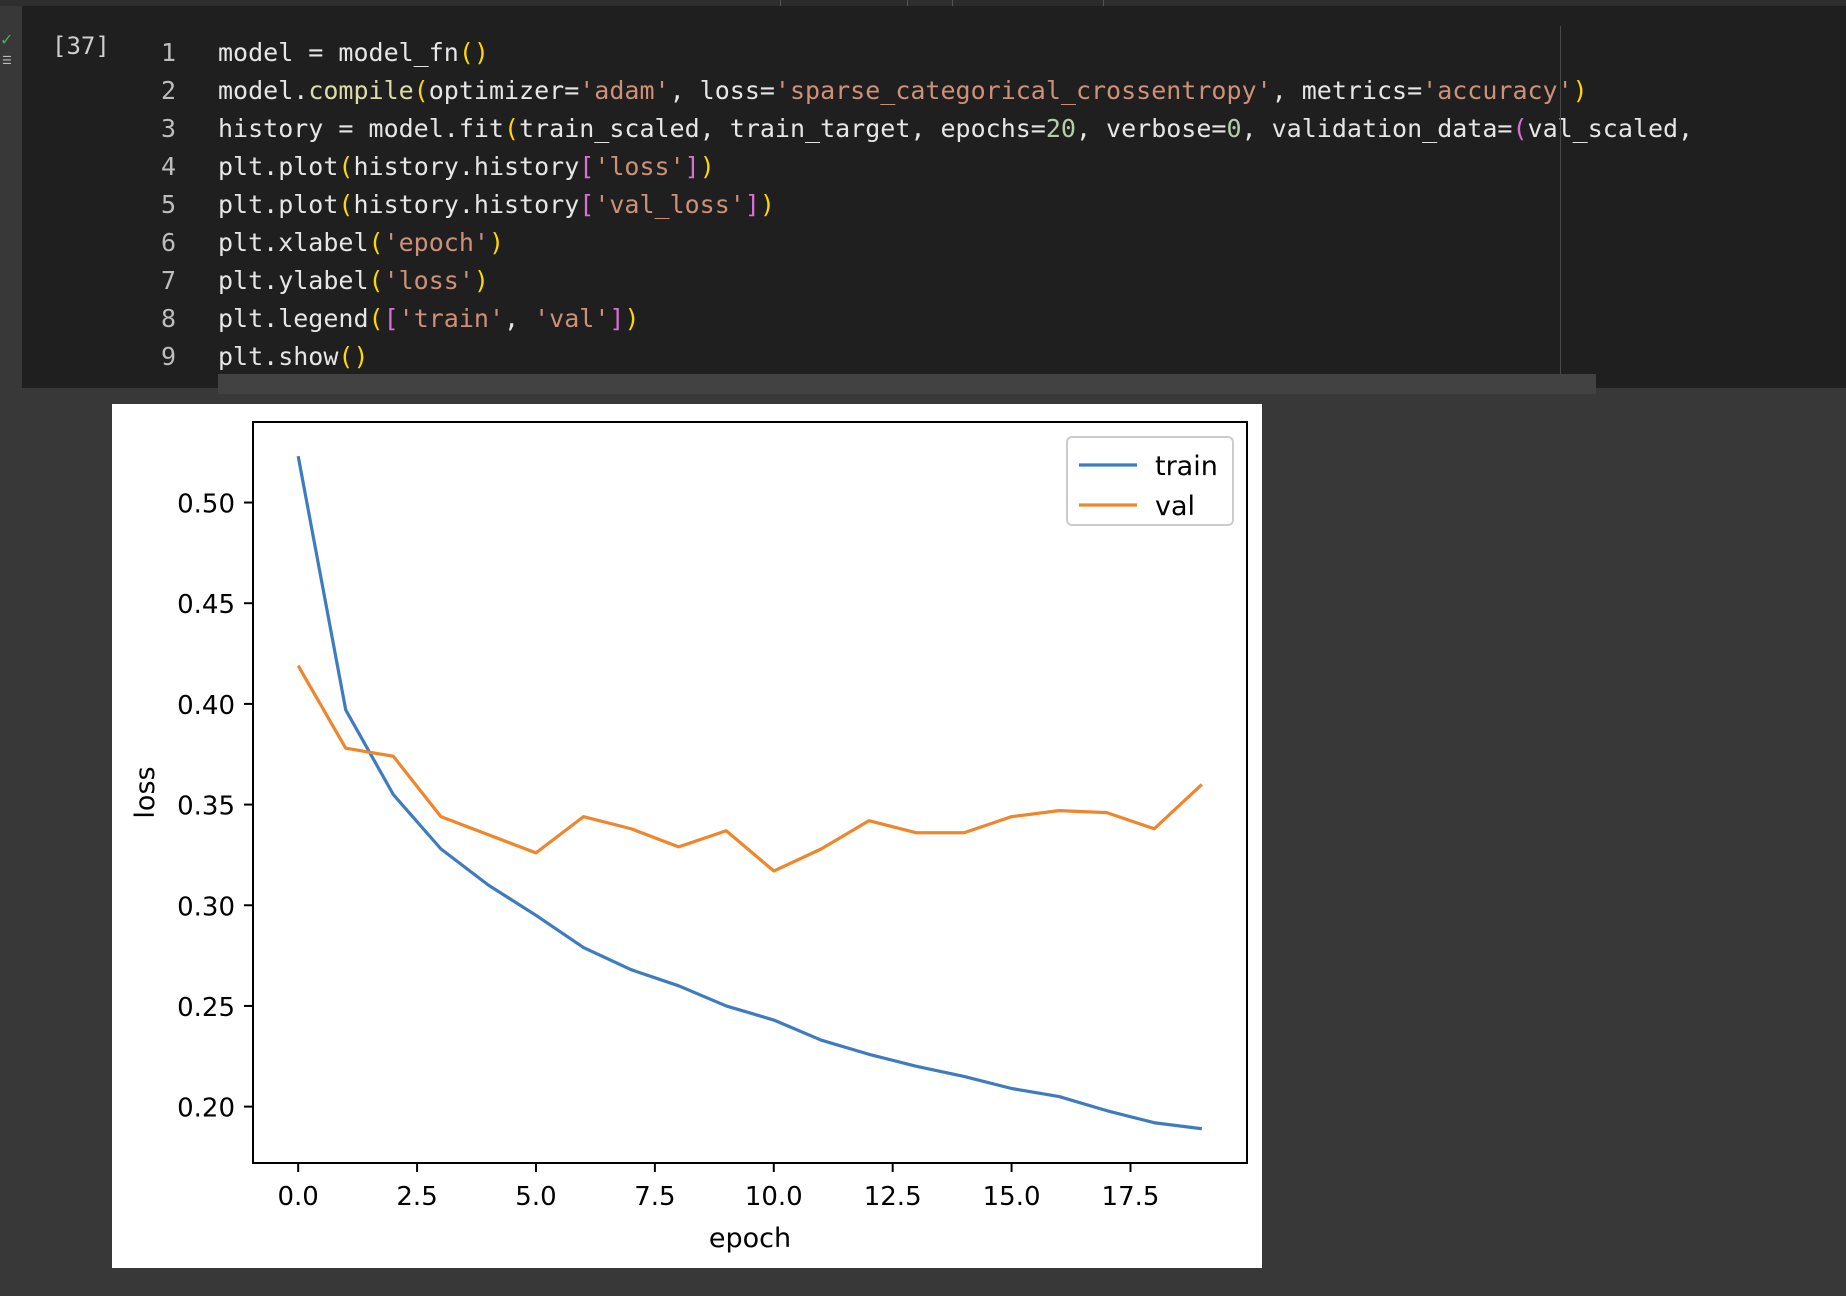 The width and height of the screenshot is (1846, 1296). Describe the element at coordinates (1023, 90) in the screenshot. I see `code-token: 'sparse_categorical_crossentropy'` at that location.